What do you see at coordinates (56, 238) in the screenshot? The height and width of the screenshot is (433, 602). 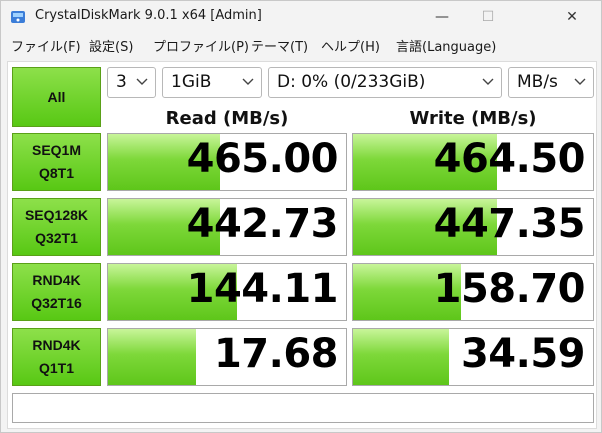 I see `test-params: Q32T1` at bounding box center [56, 238].